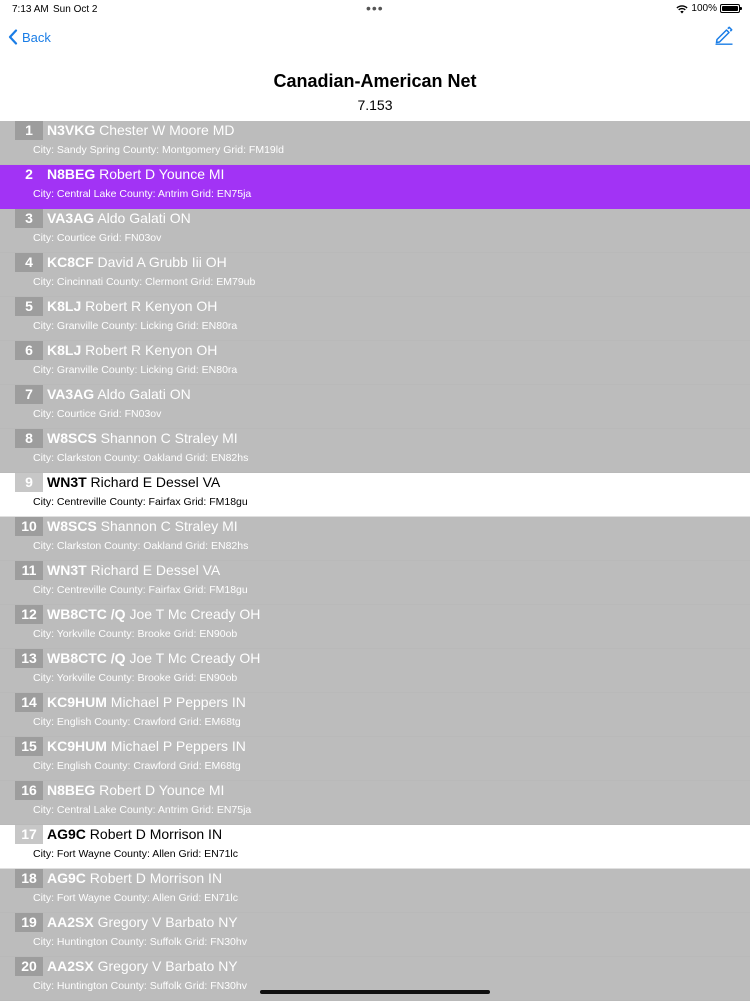 Image resolution: width=750 pixels, height=1001 pixels. Describe the element at coordinates (70, 262) in the screenshot. I see `callsign: KC8CF` at that location.